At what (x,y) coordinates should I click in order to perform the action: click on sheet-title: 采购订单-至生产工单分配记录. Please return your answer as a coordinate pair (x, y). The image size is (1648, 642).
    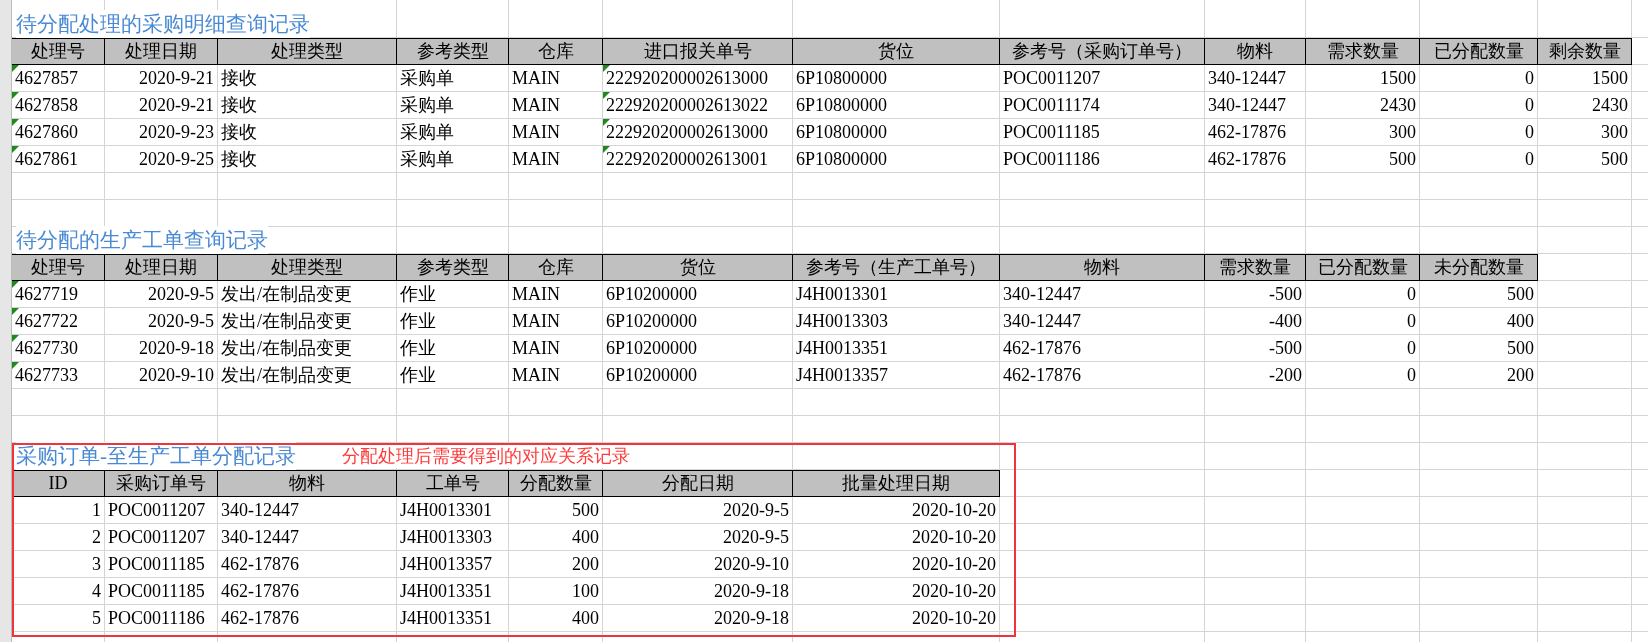
    Looking at the image, I should click on (156, 456).